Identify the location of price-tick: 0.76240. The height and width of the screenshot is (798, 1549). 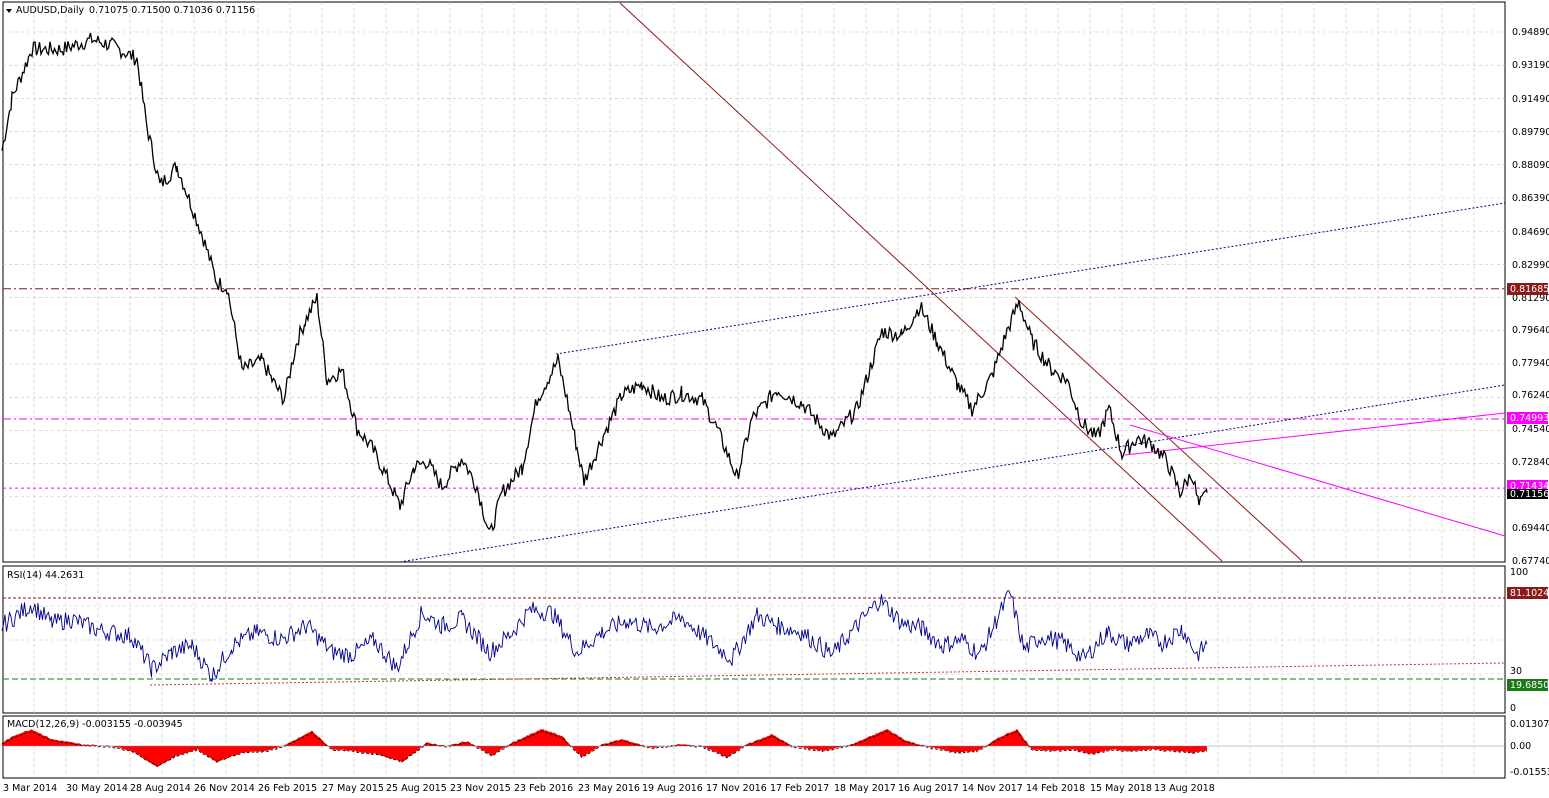
(1530, 395).